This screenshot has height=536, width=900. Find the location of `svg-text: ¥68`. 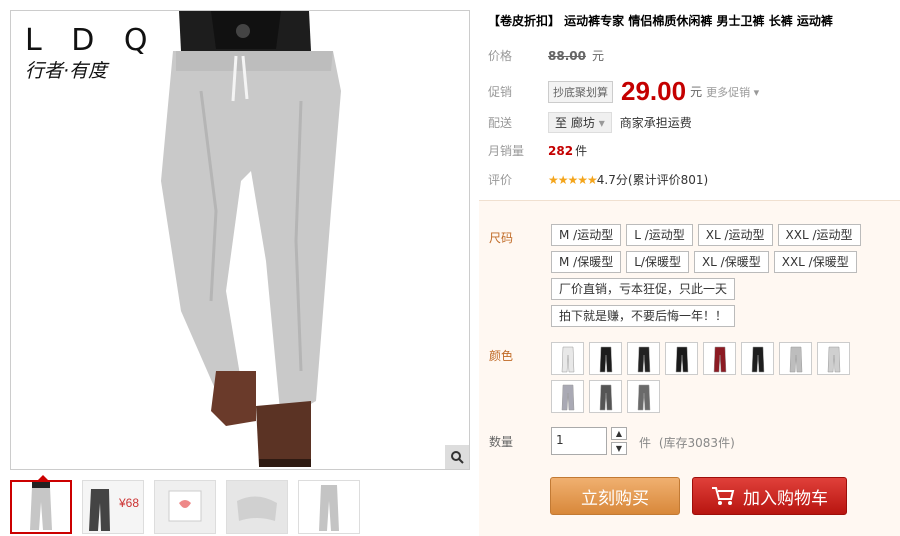

svg-text: ¥68 is located at coordinates (128, 503).